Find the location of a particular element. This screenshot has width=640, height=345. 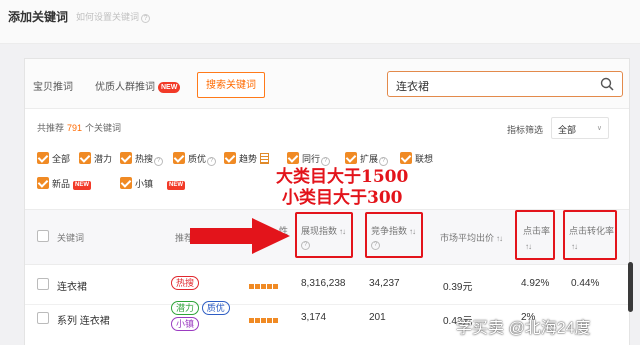

tag-potential: 潜力 is located at coordinates (185, 308).